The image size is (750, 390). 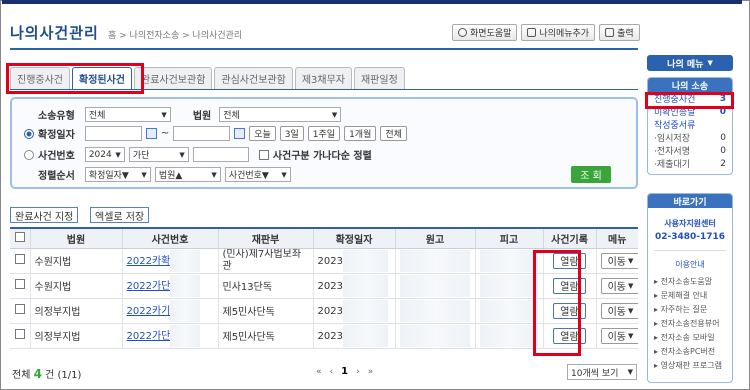 What do you see at coordinates (690, 138) in the screenshot?
I see `side-item-temp-saved: ·임시저장 0` at bounding box center [690, 138].